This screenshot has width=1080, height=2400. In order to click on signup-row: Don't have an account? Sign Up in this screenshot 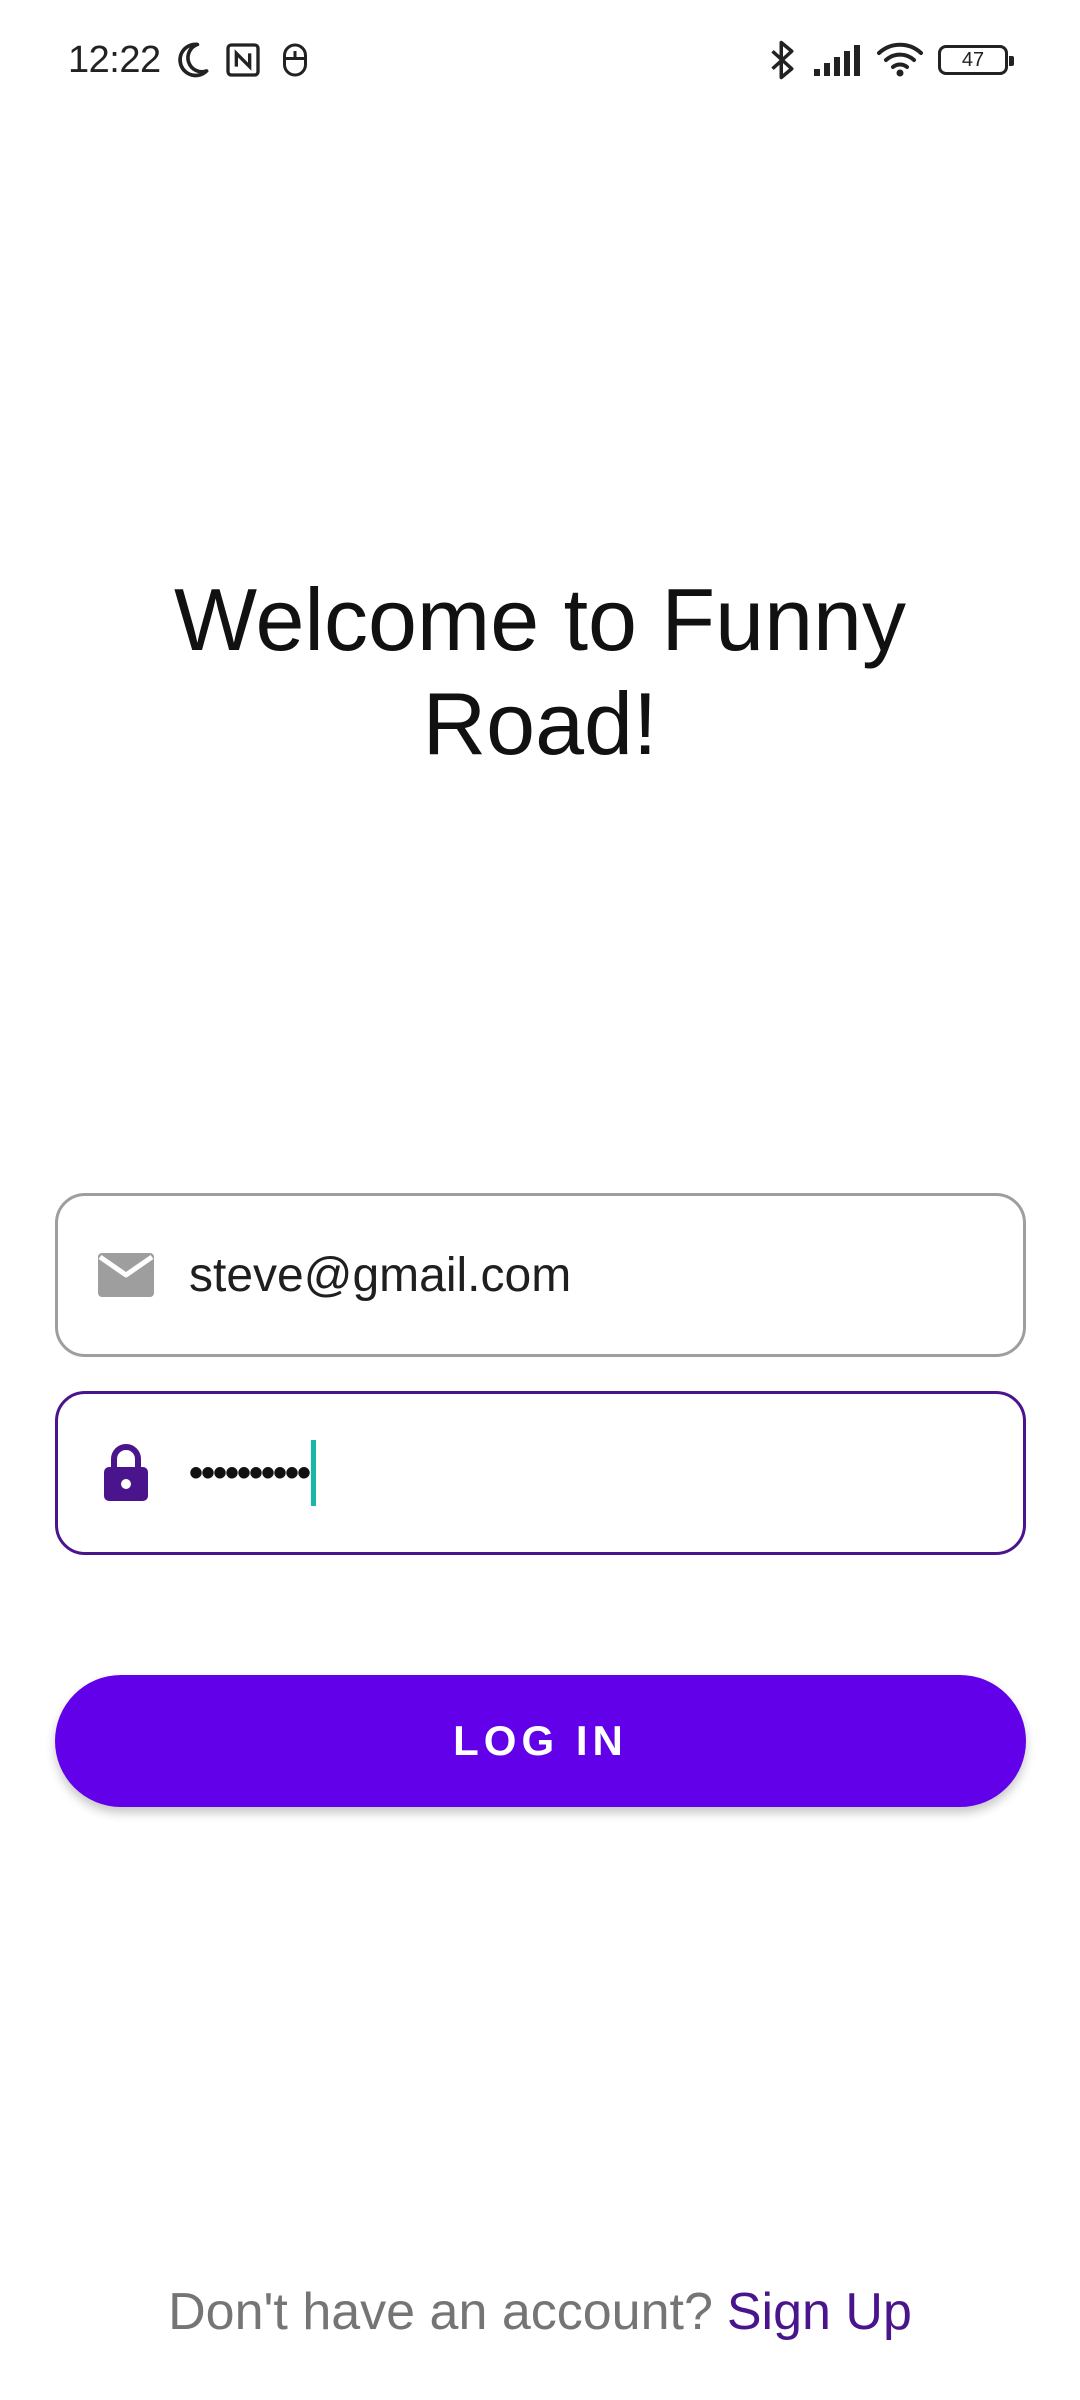, I will do `click(540, 2312)`.